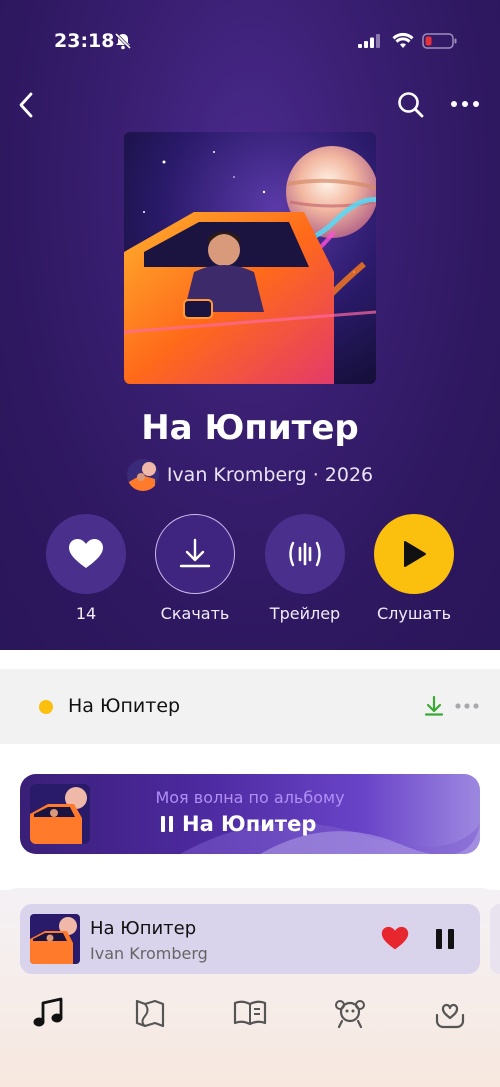 This screenshot has height=1087, width=500. Describe the element at coordinates (350, 1013) in the screenshot. I see `tab-kids-icon` at that location.